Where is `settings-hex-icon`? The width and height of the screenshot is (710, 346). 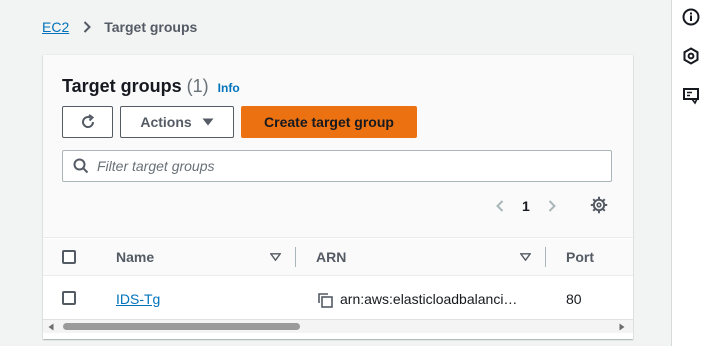
settings-hex-icon is located at coordinates (691, 56).